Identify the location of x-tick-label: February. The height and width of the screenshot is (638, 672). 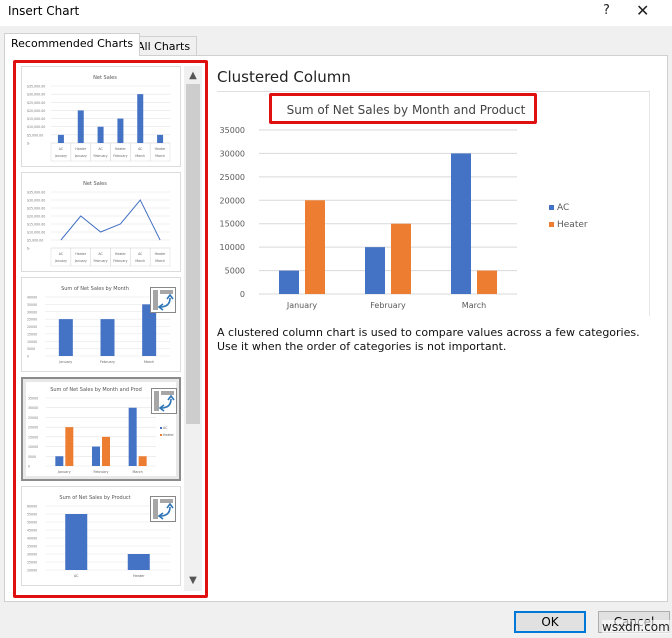
(388, 305).